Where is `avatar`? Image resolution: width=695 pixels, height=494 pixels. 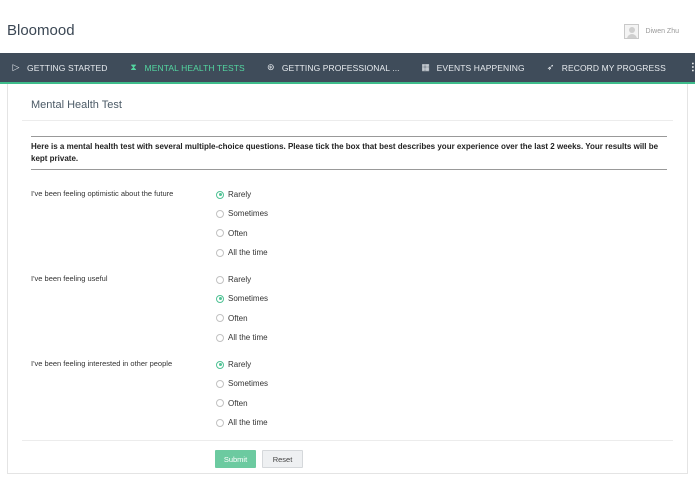 avatar is located at coordinates (631, 31).